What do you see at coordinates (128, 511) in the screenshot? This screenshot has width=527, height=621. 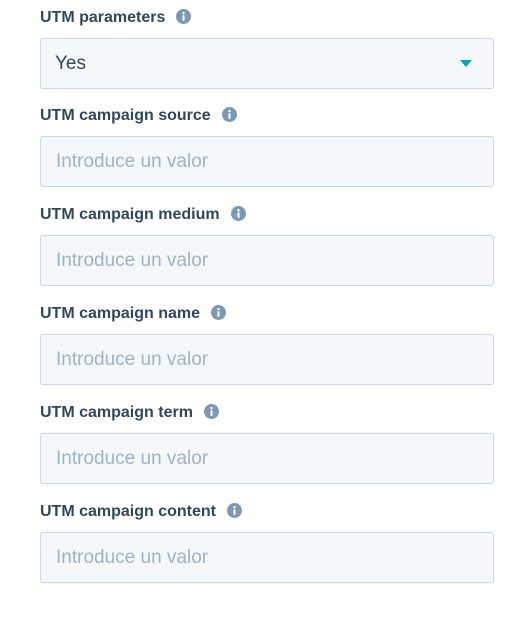 I see `utm-campaign-content-label: UTM campaign content` at bounding box center [128, 511].